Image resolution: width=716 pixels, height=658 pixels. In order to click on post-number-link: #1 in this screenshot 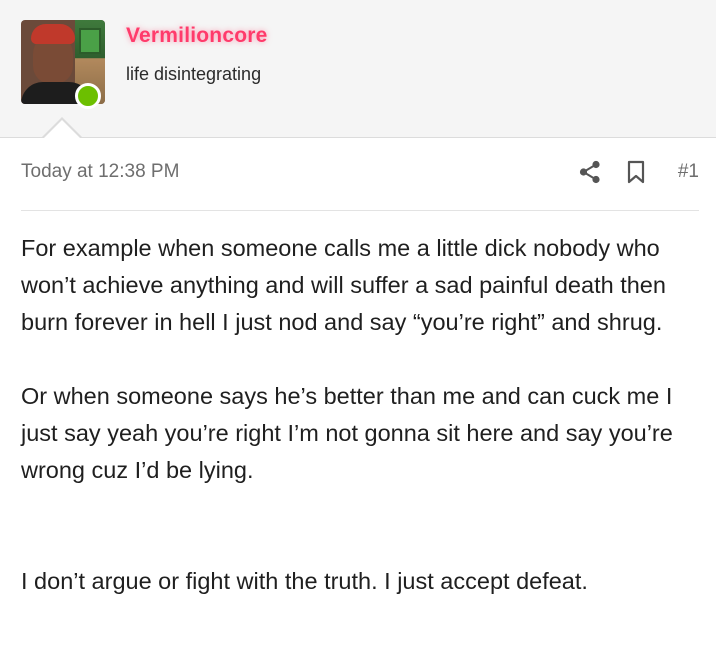, I will do `click(688, 172)`.